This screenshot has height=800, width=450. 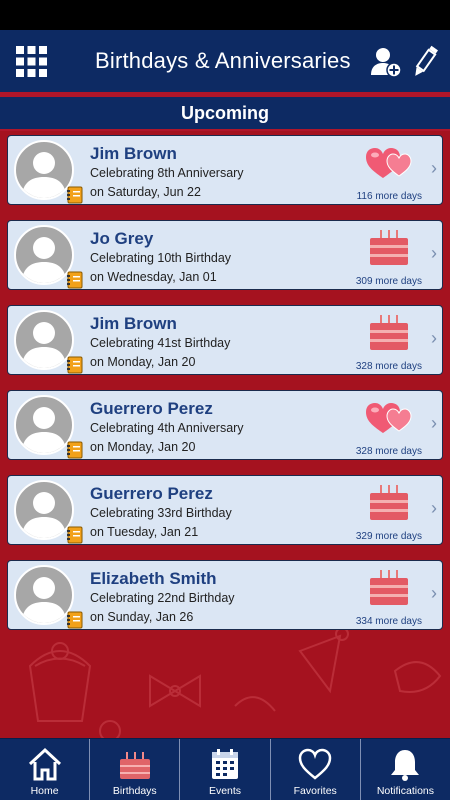 What do you see at coordinates (161, 258) in the screenshot?
I see `celebration-text: Celebrating 10th Birthday` at bounding box center [161, 258].